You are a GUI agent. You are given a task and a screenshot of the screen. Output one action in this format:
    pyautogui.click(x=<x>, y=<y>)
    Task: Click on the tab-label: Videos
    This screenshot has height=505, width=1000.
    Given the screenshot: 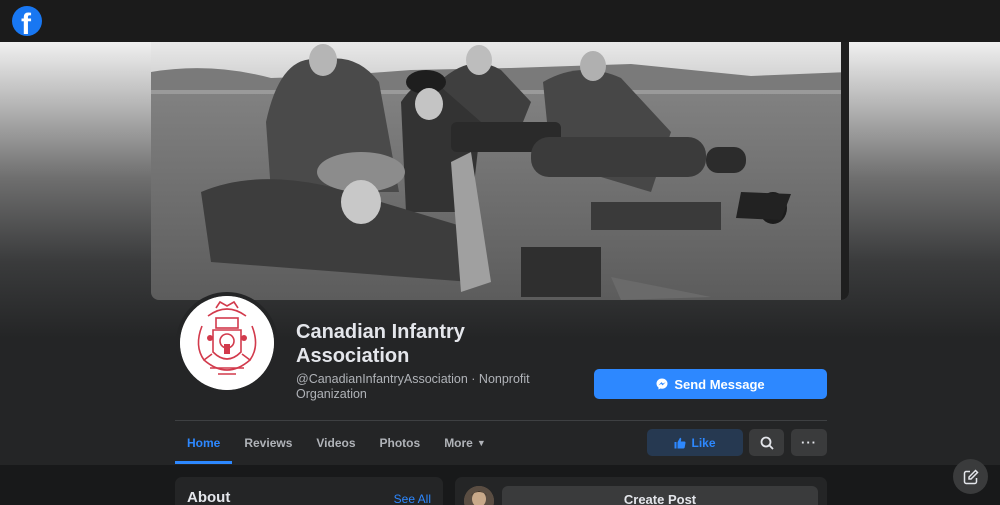 What is the action you would take?
    pyautogui.click(x=336, y=443)
    